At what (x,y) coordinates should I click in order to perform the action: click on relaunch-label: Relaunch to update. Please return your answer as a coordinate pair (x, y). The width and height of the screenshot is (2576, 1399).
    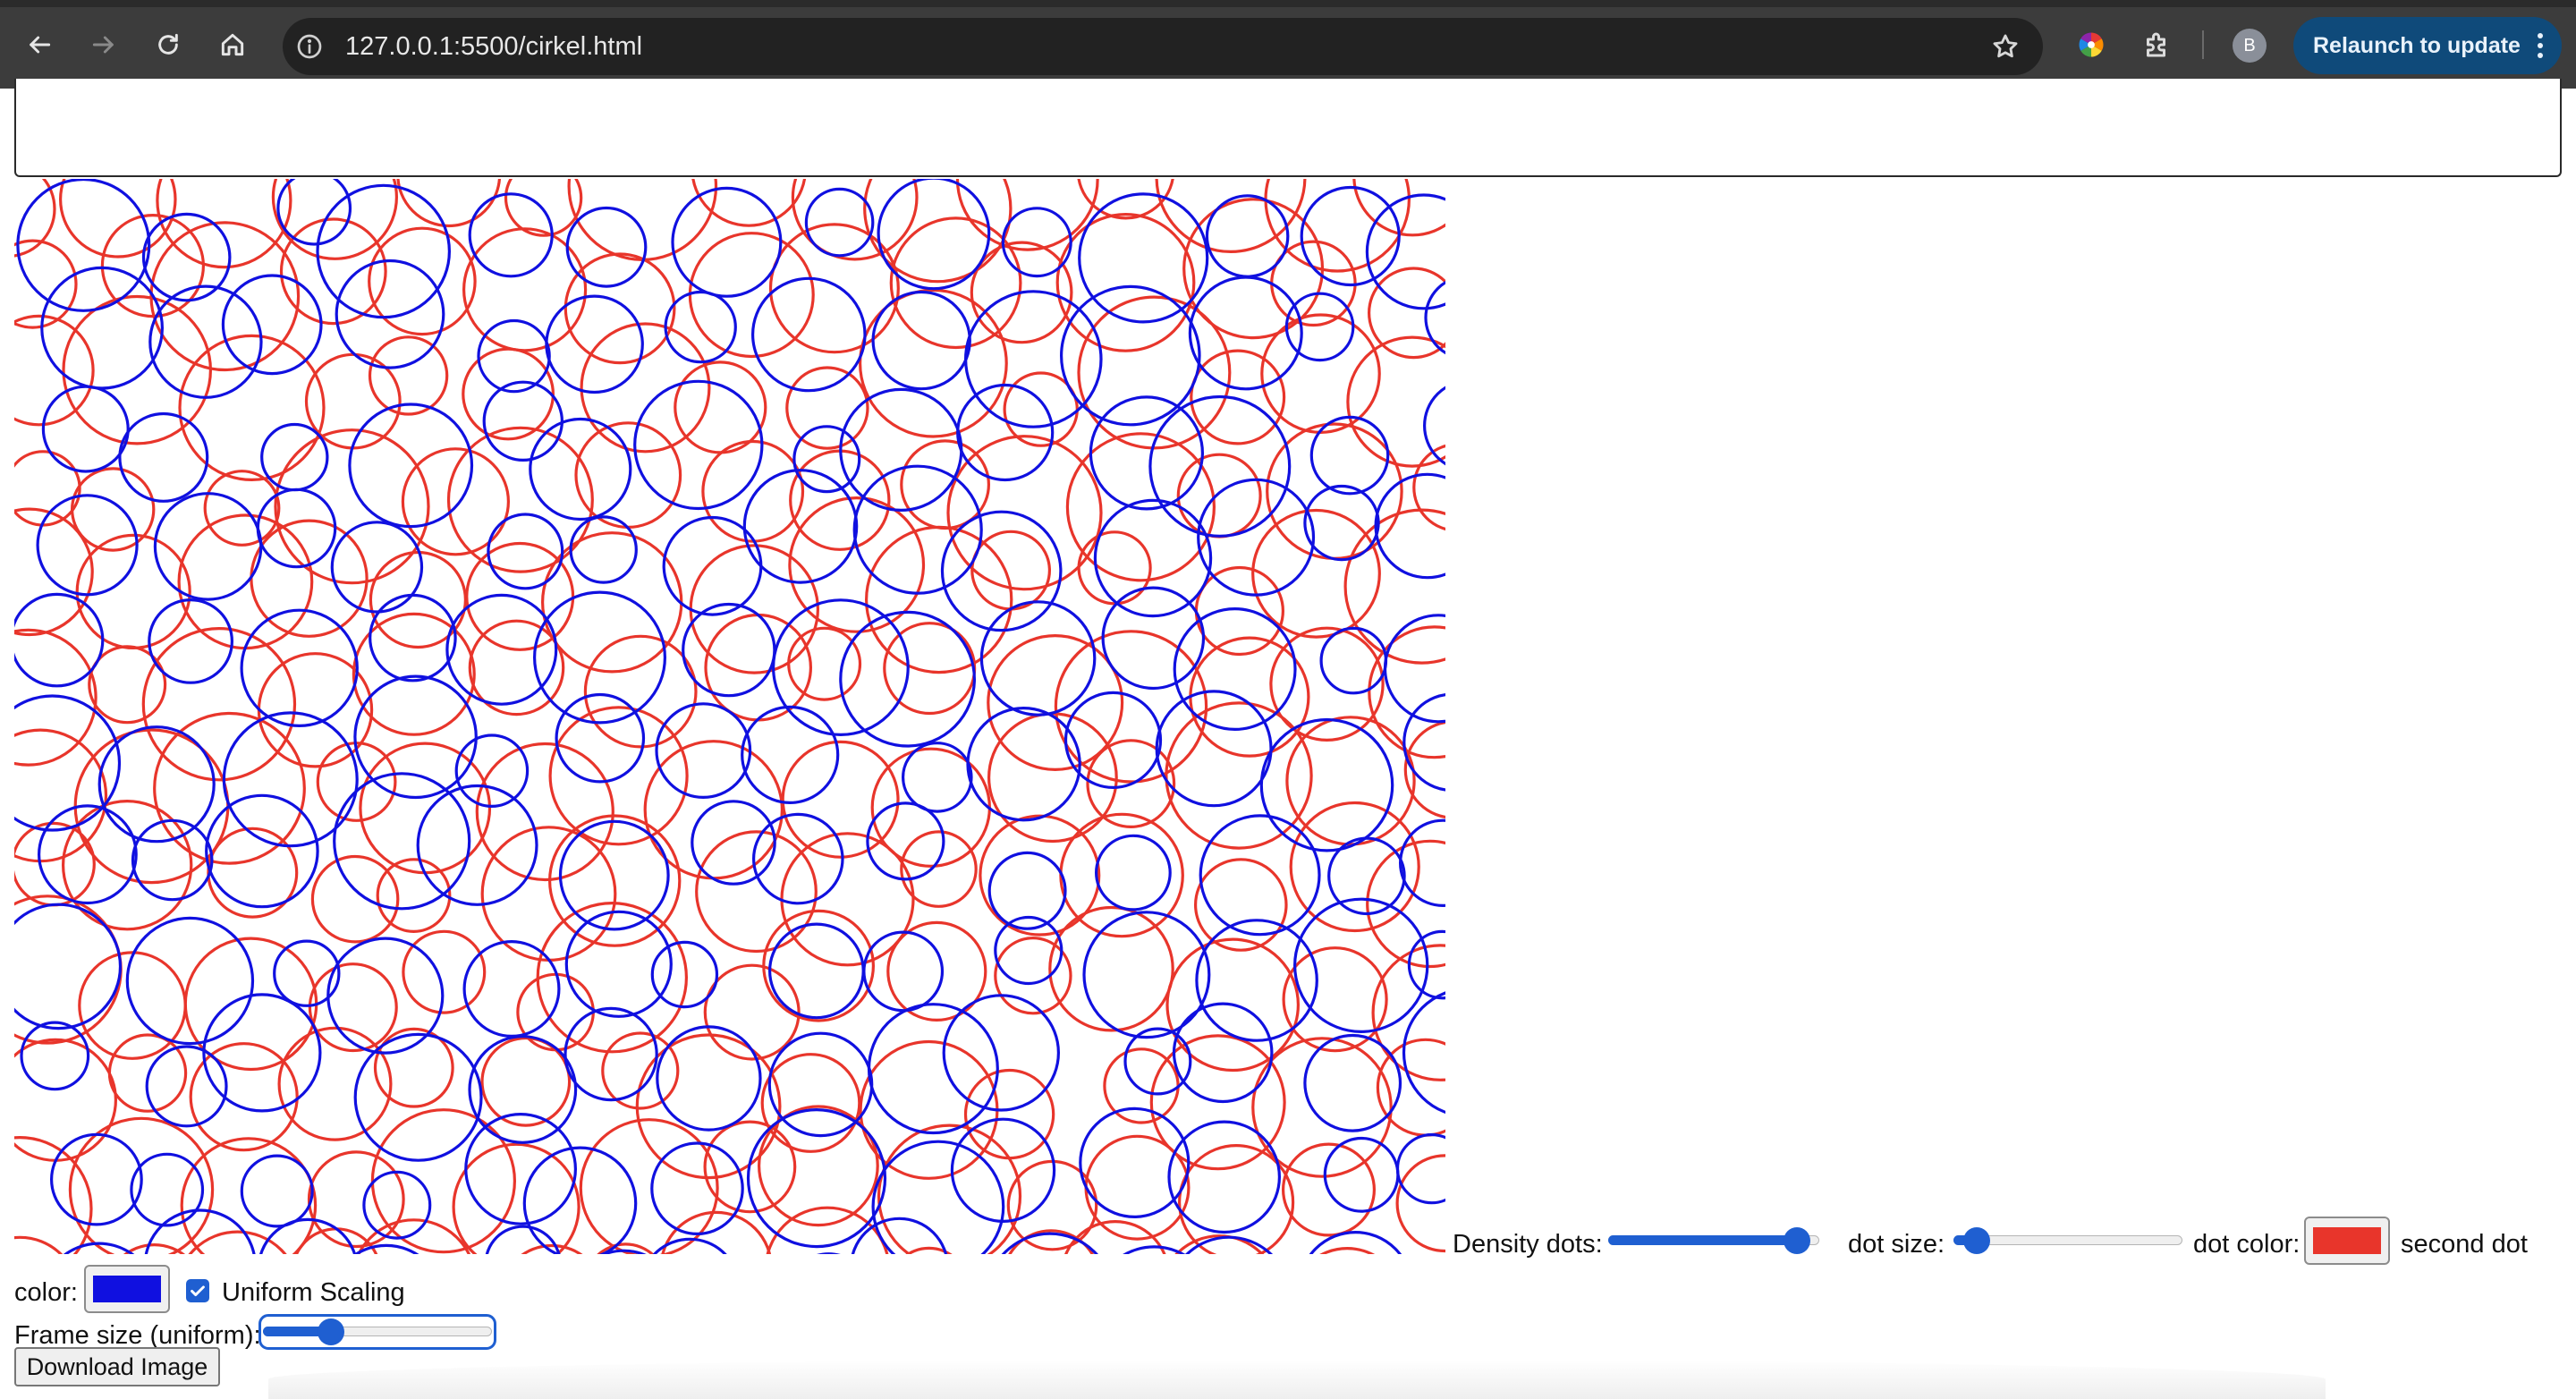
    Looking at the image, I should click on (2417, 45).